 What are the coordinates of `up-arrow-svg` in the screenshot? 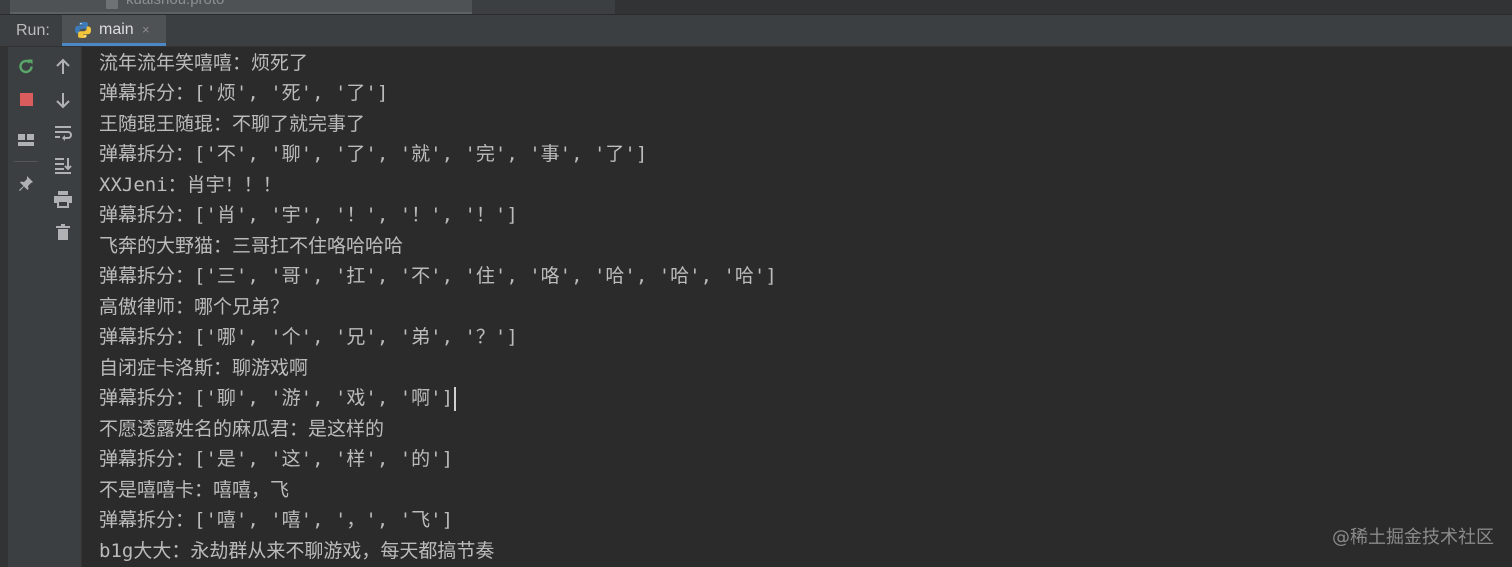 It's located at (63, 66).